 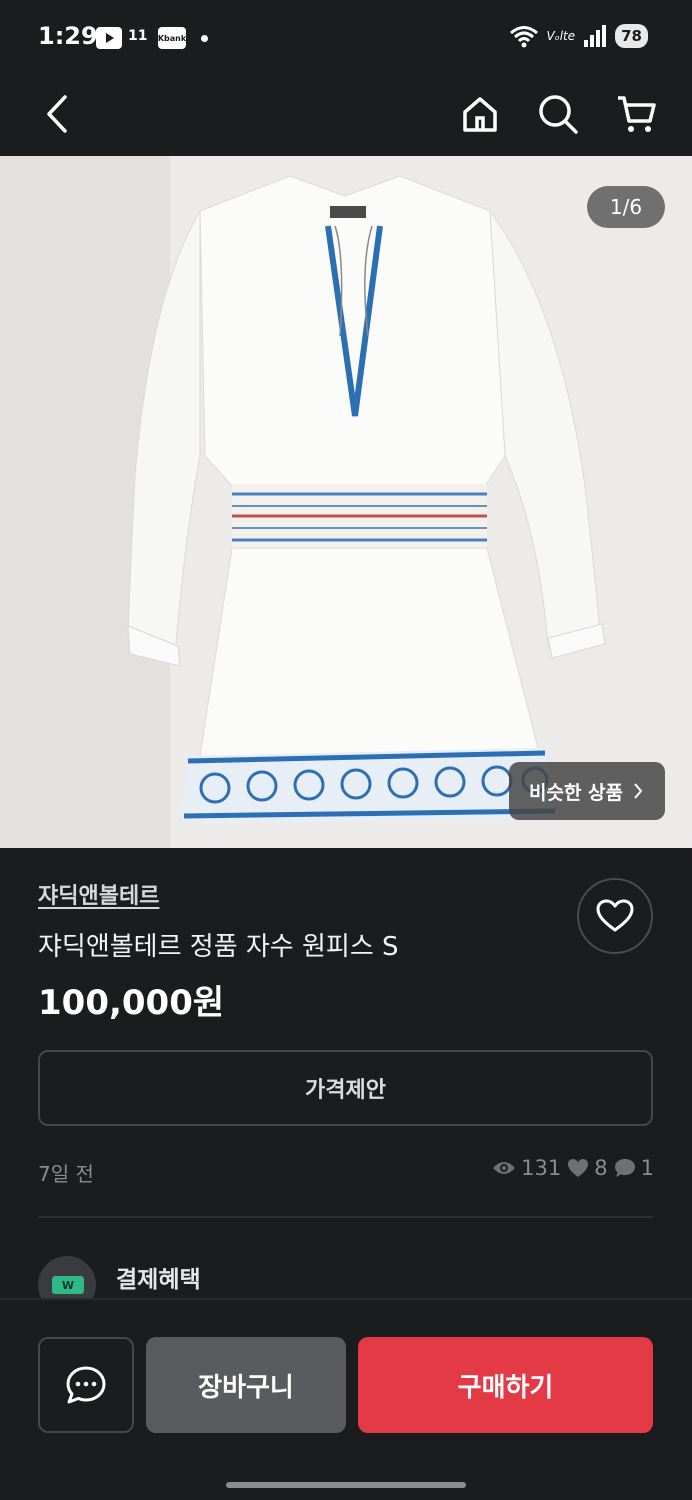 What do you see at coordinates (345, 1088) in the screenshot?
I see `price-offer-button: 가격제안` at bounding box center [345, 1088].